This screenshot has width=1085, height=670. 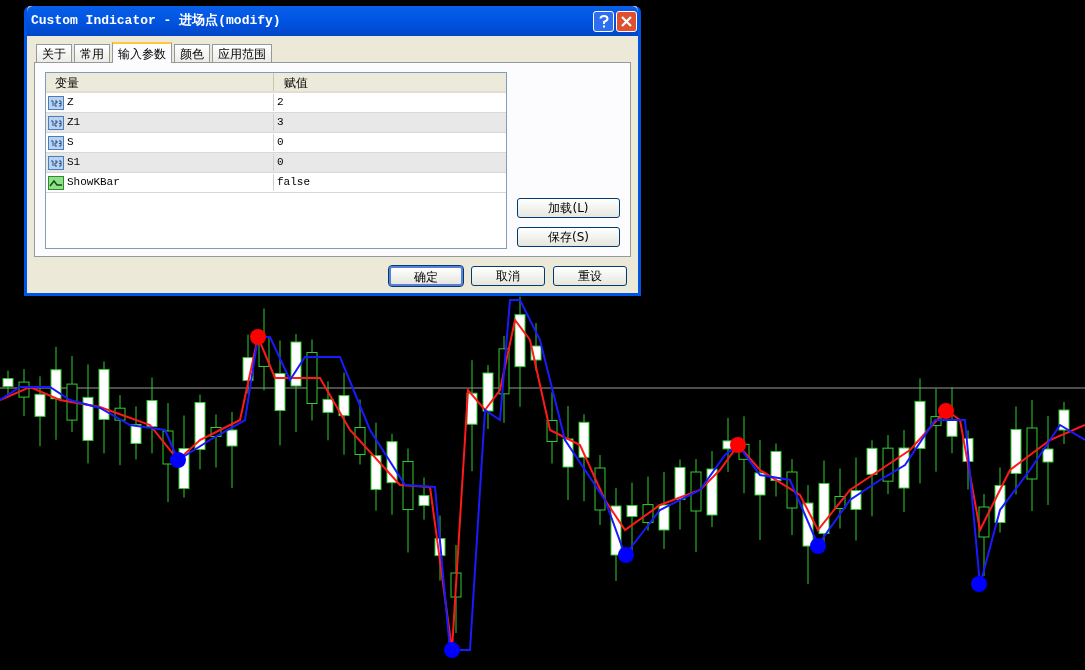 I want to click on variable-value: 2, so click(x=279, y=102).